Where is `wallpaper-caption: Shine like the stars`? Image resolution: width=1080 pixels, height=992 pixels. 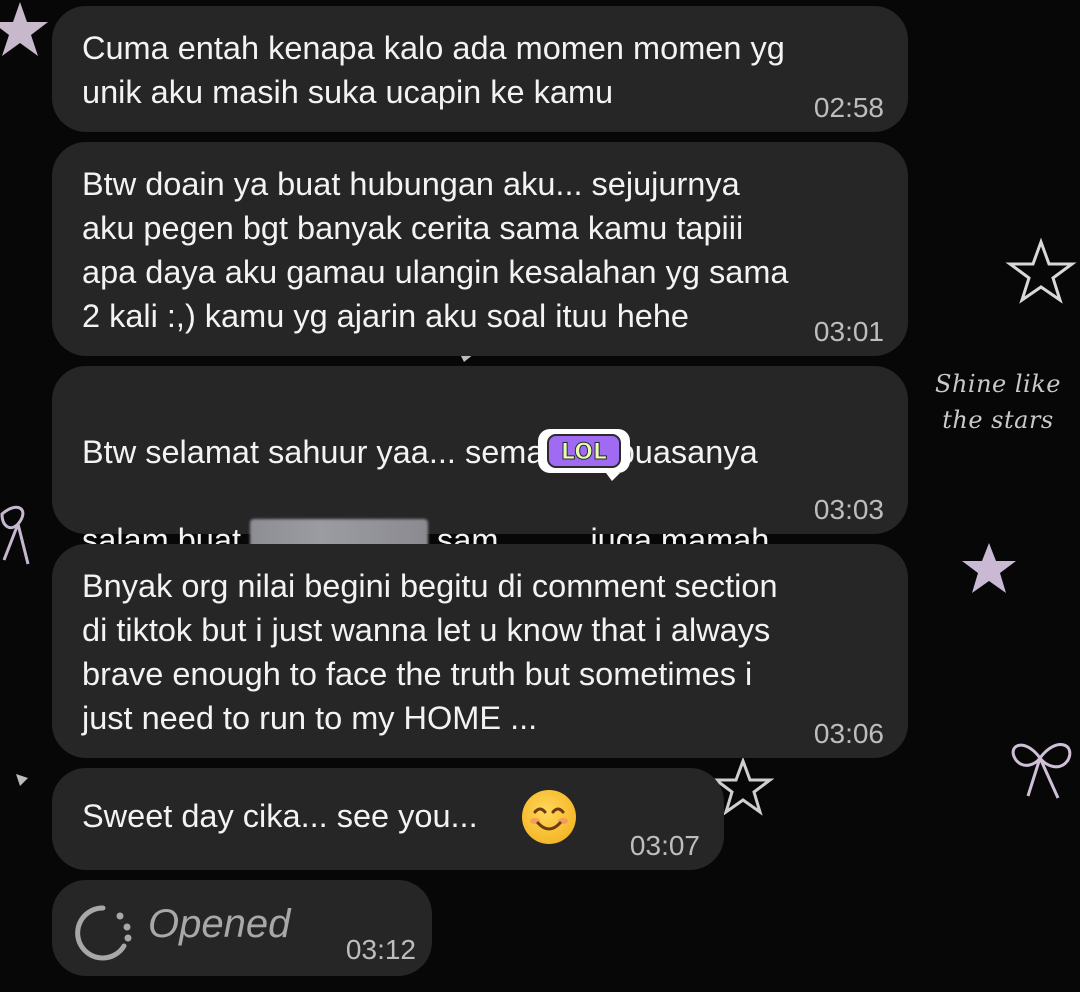 wallpaper-caption: Shine like the stars is located at coordinates (998, 402).